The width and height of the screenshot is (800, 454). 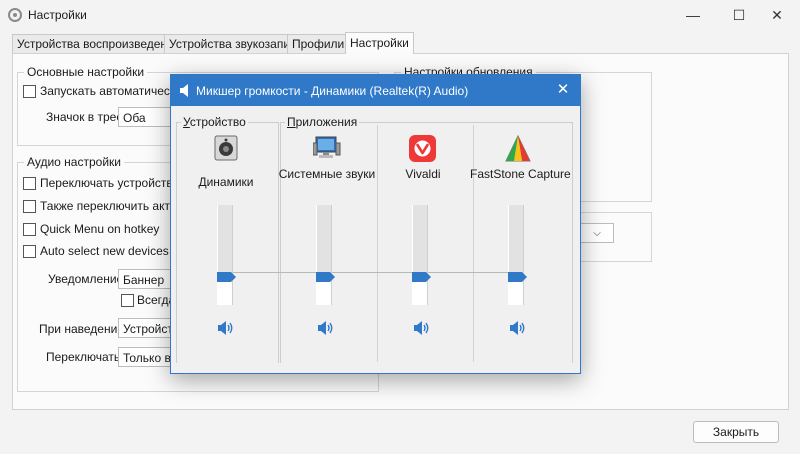 What do you see at coordinates (325, 277) in the screenshot?
I see `volume-thumb-system-sounds` at bounding box center [325, 277].